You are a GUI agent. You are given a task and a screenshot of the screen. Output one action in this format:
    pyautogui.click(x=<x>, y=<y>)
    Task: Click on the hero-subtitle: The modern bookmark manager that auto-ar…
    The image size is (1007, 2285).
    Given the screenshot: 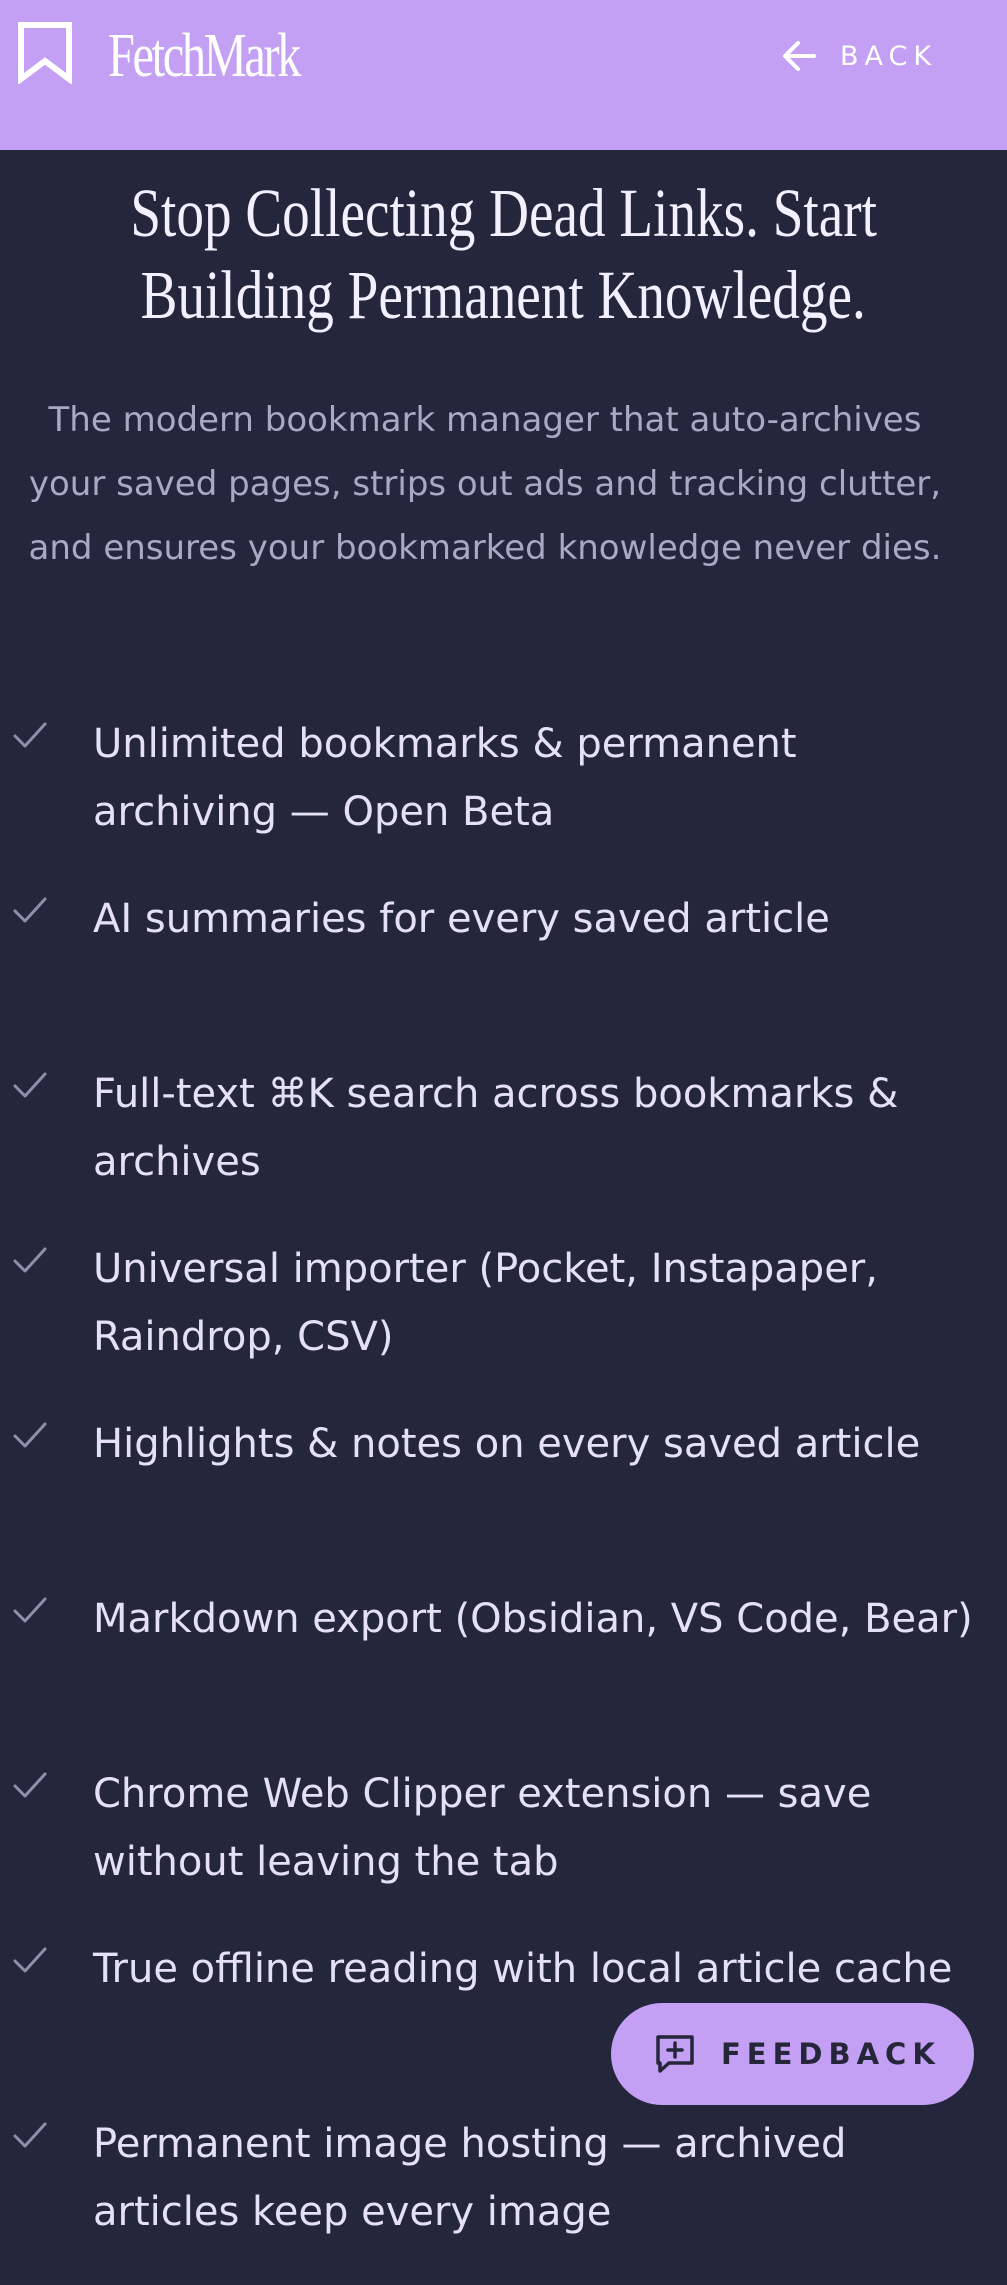 What is the action you would take?
    pyautogui.click(x=485, y=484)
    